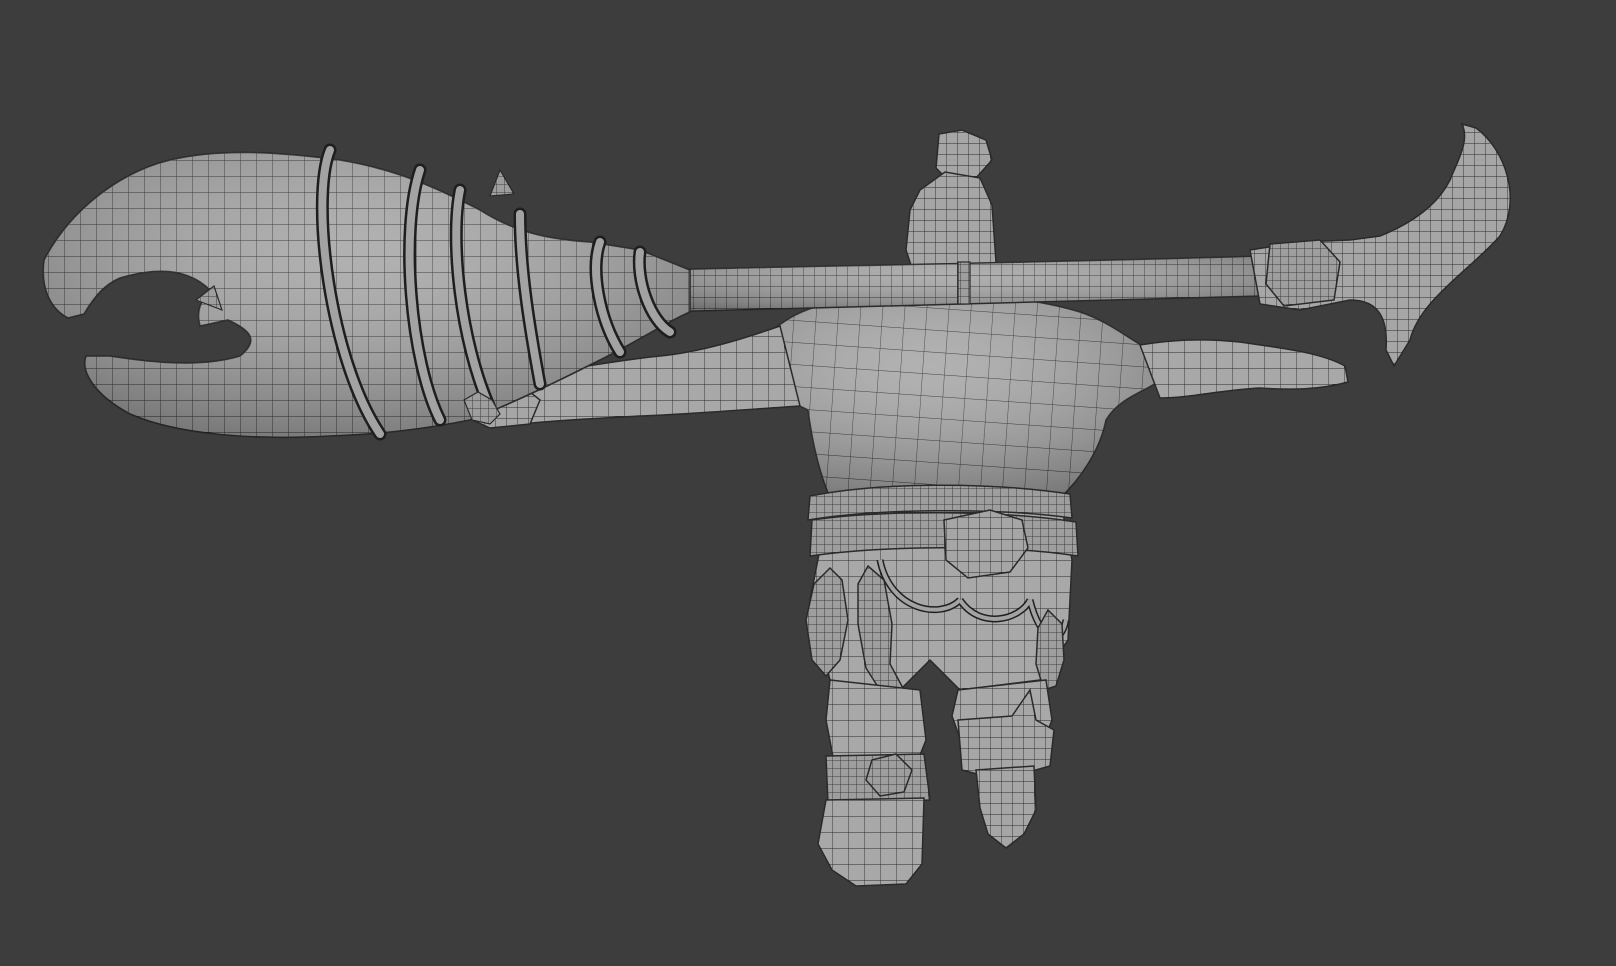 This screenshot has width=1616, height=966. I want to click on left-leg, so click(874, 783).